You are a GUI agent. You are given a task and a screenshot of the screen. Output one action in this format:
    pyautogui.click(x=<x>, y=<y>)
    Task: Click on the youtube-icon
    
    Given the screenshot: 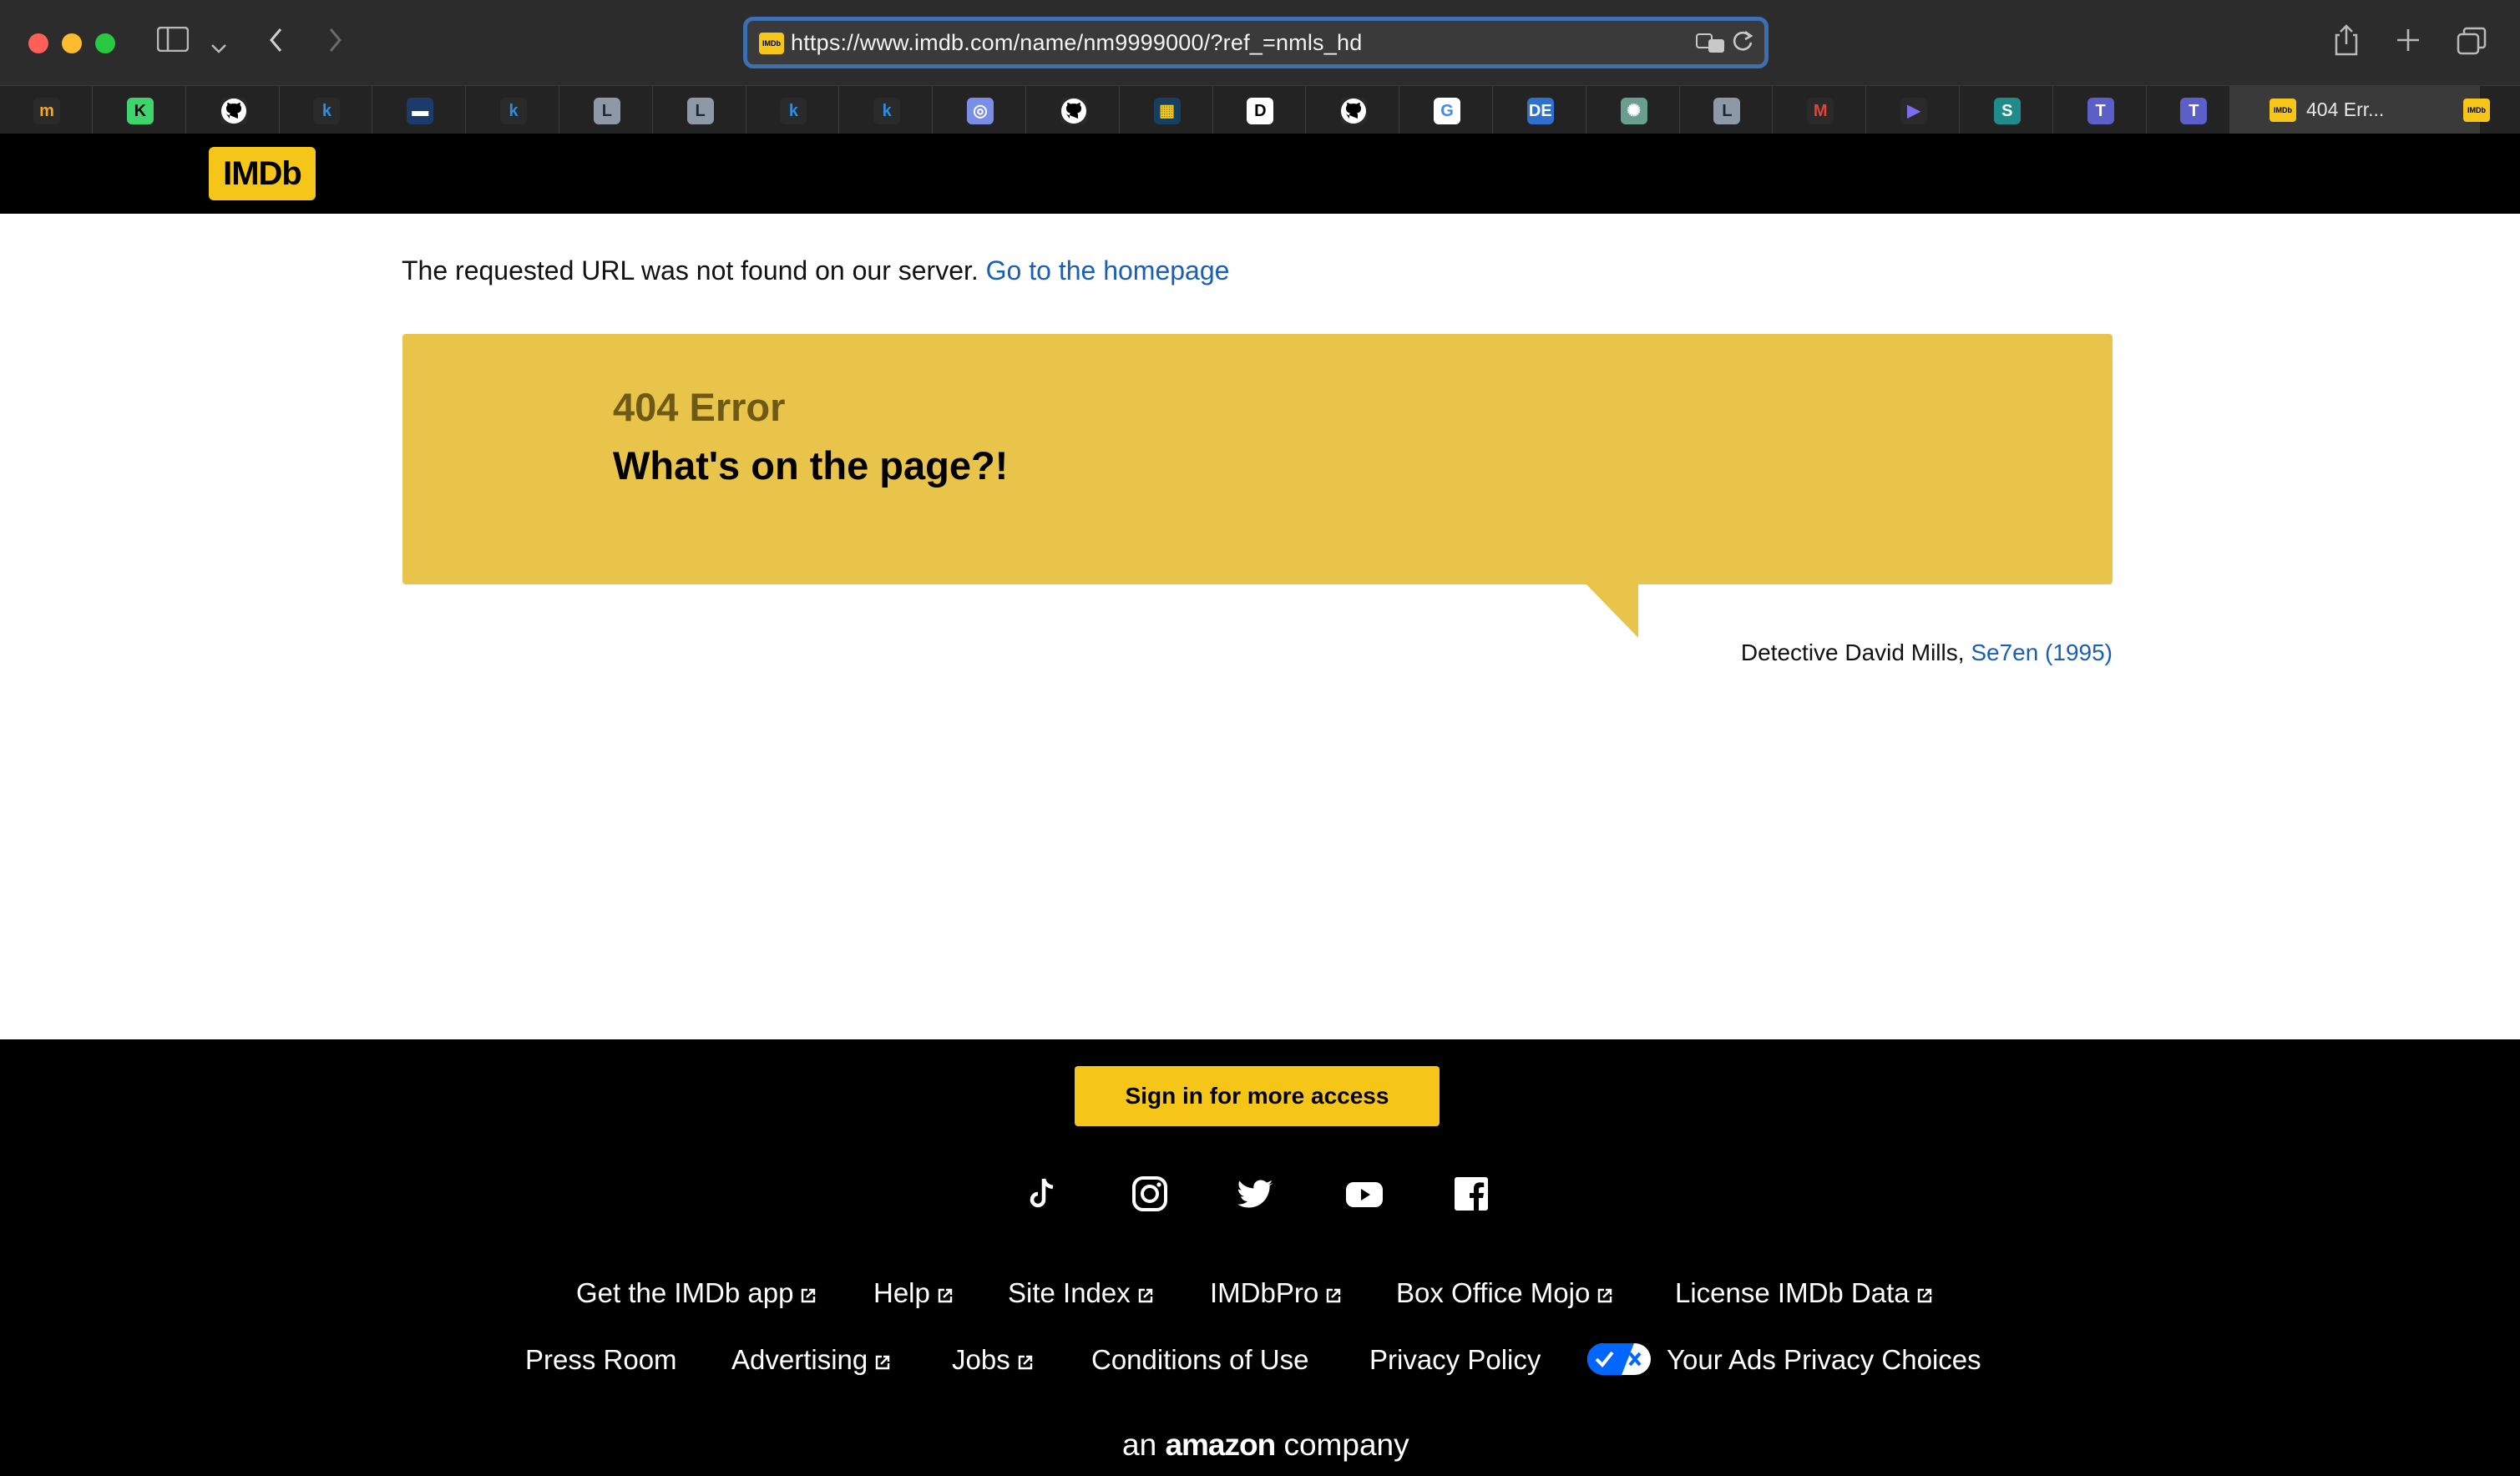 What is the action you would take?
    pyautogui.click(x=1364, y=1194)
    